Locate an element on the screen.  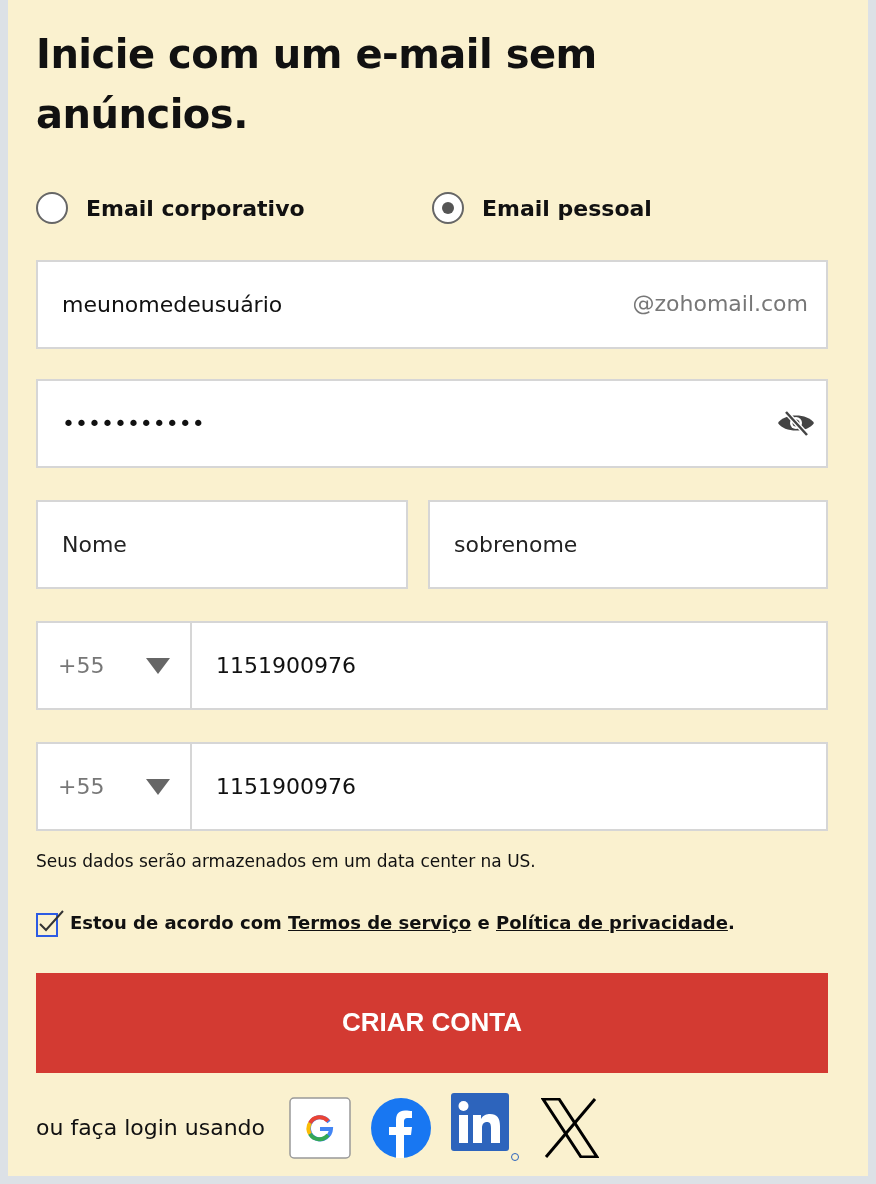
eye-slash-icon is located at coordinates (796, 423).